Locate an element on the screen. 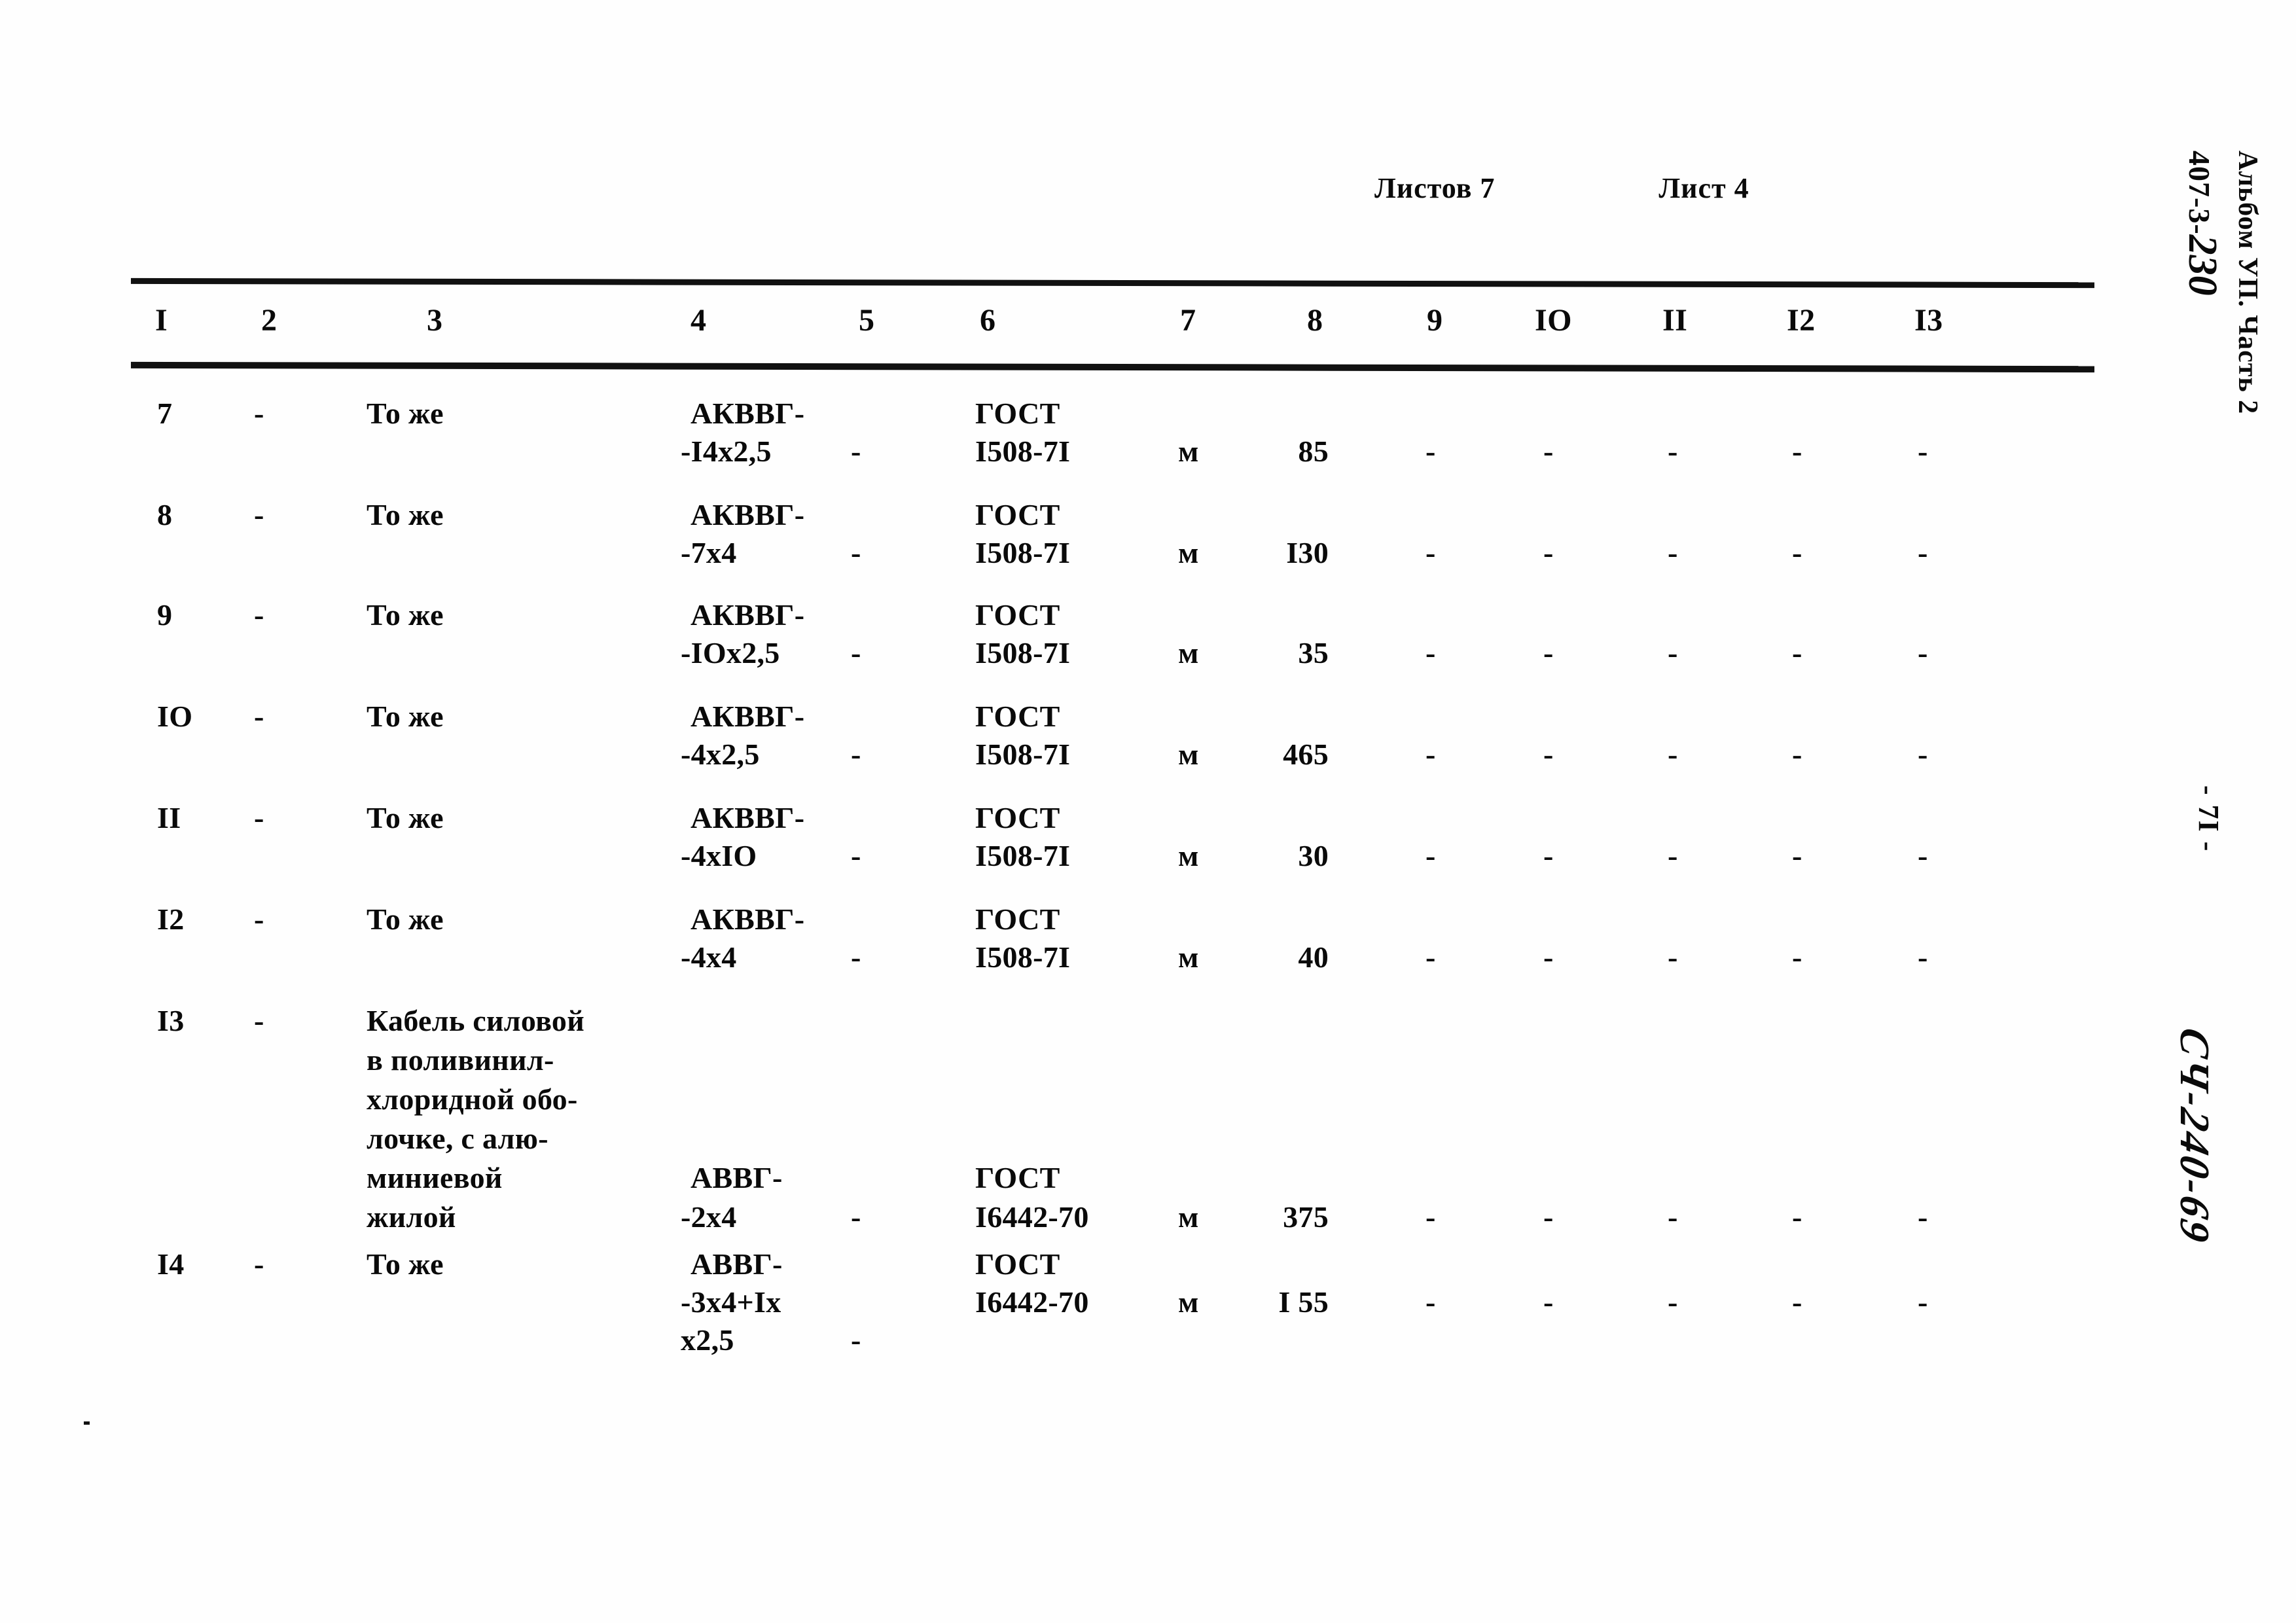 The height and width of the screenshot is (1623, 2296). row-quantity: I30 is located at coordinates (1307, 552).